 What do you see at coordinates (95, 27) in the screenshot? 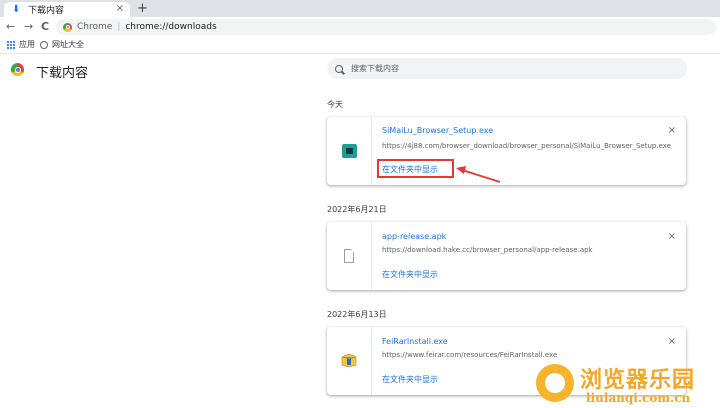
I see `omnibox-label: Chrome` at bounding box center [95, 27].